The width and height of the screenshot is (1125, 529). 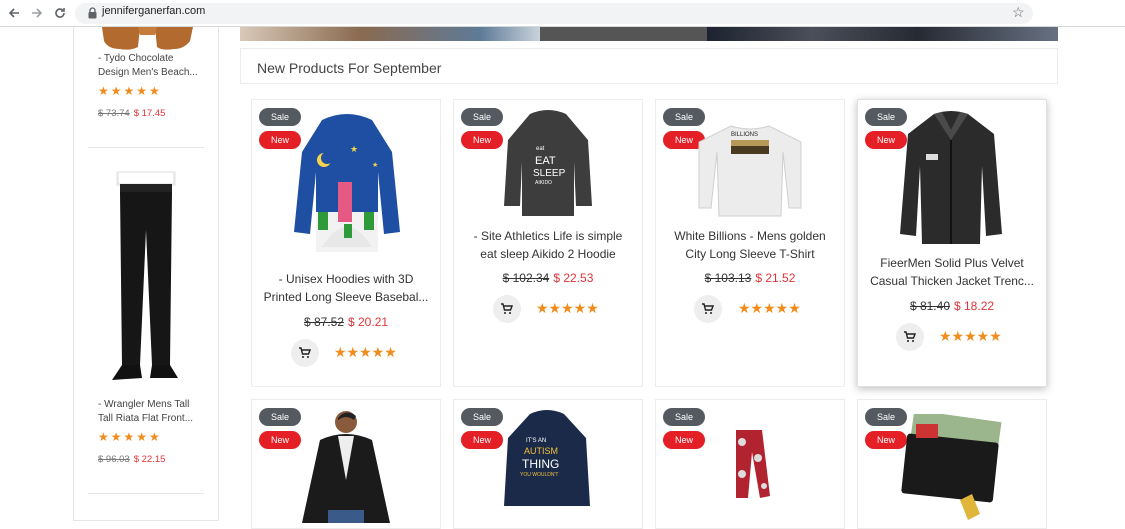 I want to click on svg-text: EAT, so click(x=545, y=161).